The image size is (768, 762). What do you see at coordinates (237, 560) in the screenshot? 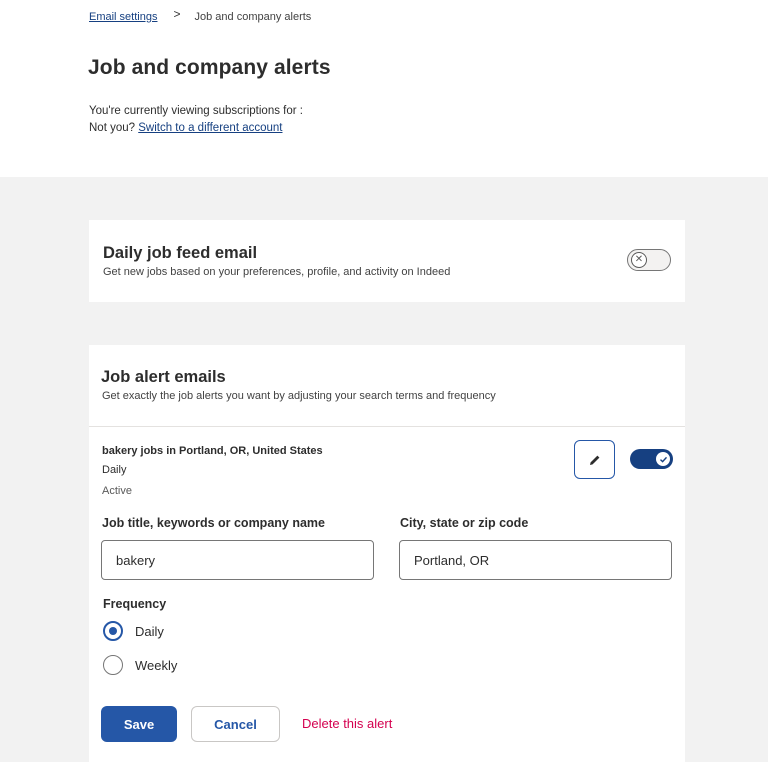
I see `keywords-input` at bounding box center [237, 560].